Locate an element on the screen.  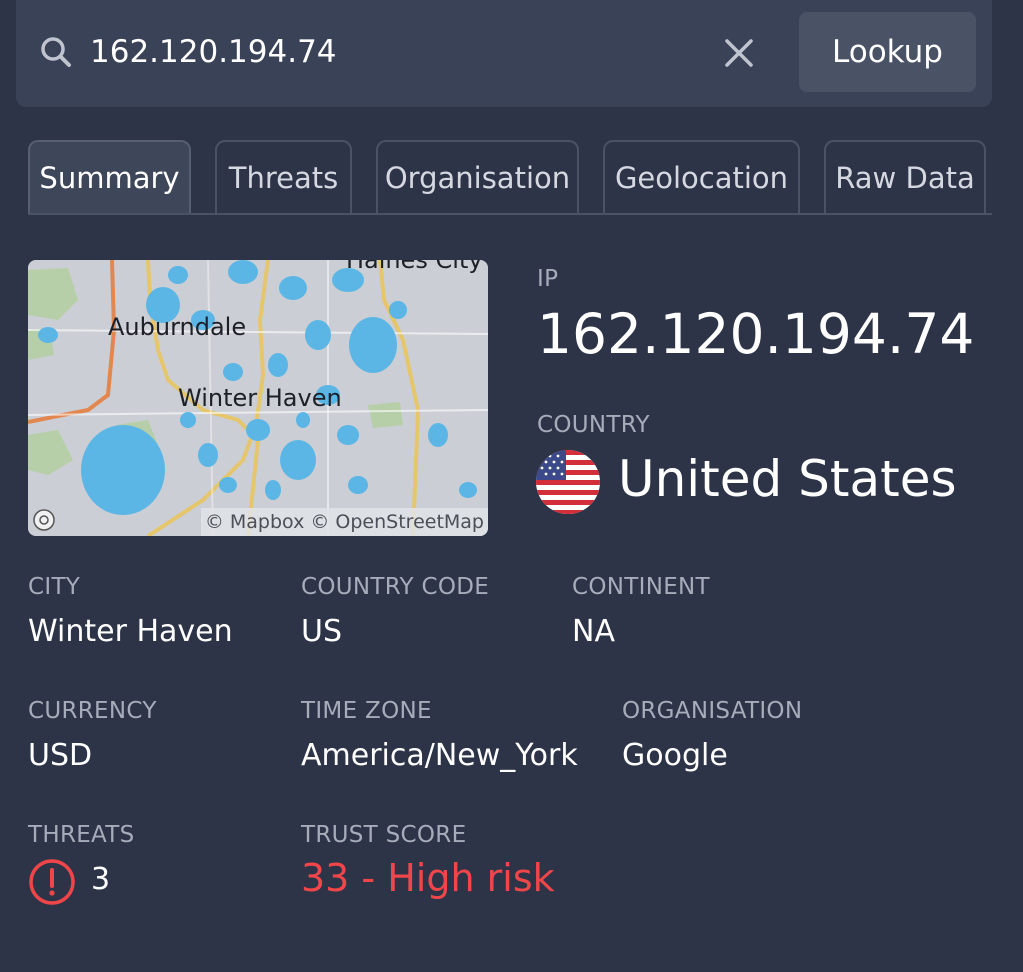
currency-value: USD is located at coordinates (60, 755).